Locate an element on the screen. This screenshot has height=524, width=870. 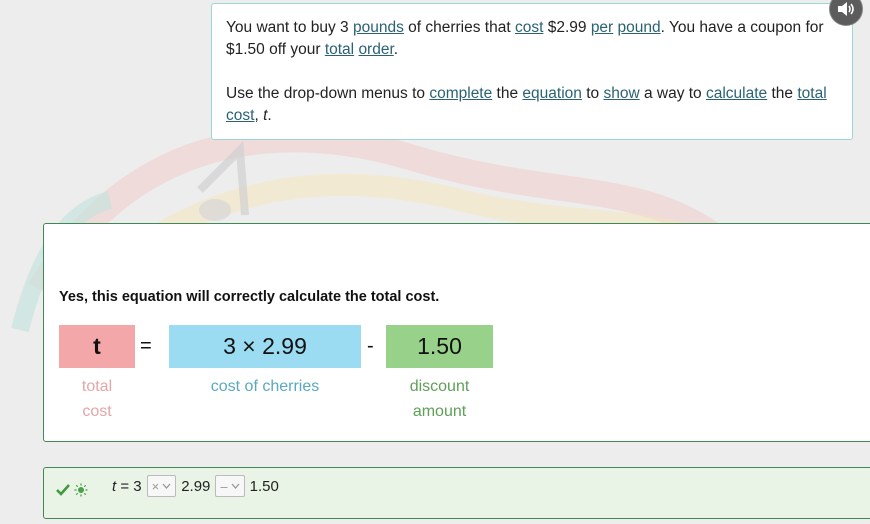
discount-amount-box: 1.50 is located at coordinates (439, 346).